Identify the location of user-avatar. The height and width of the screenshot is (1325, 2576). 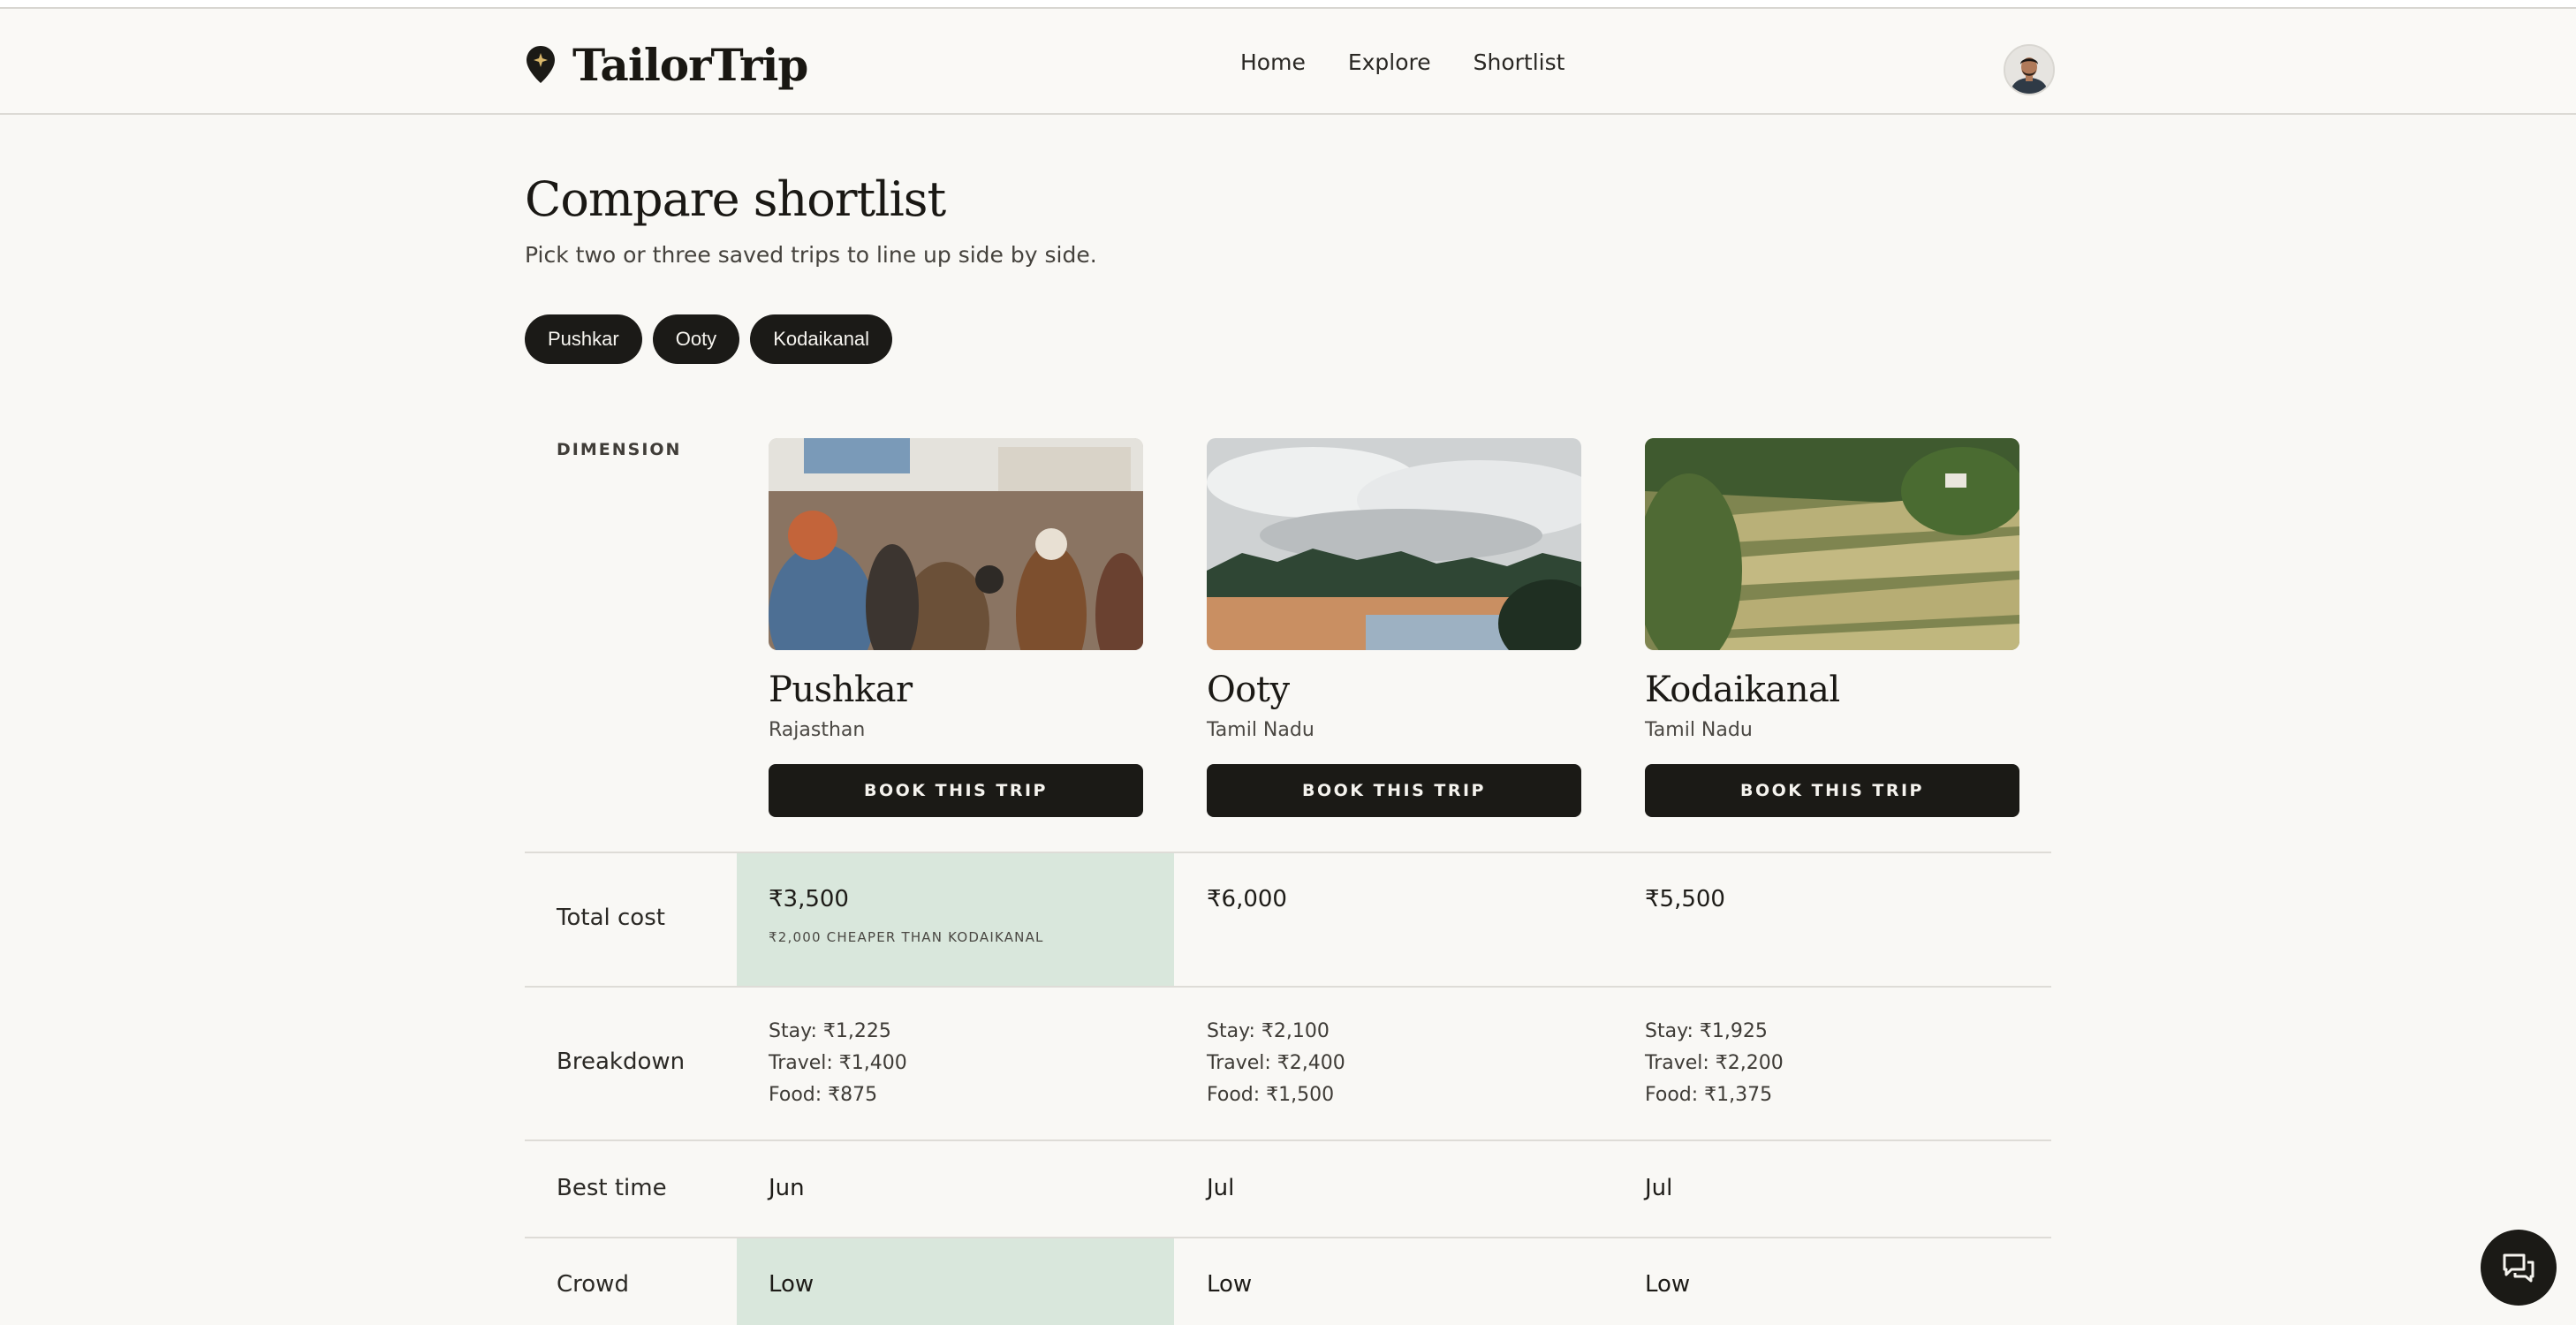
(2030, 69).